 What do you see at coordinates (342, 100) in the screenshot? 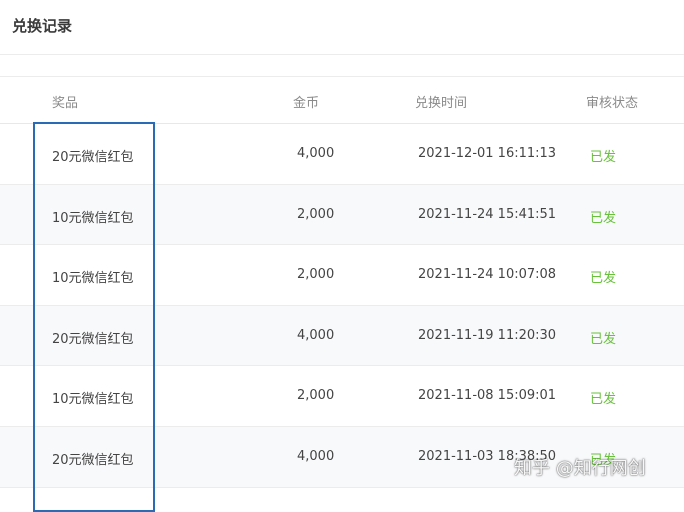
I see `table-header: 奖品 金币 兑换时间 审核状态` at bounding box center [342, 100].